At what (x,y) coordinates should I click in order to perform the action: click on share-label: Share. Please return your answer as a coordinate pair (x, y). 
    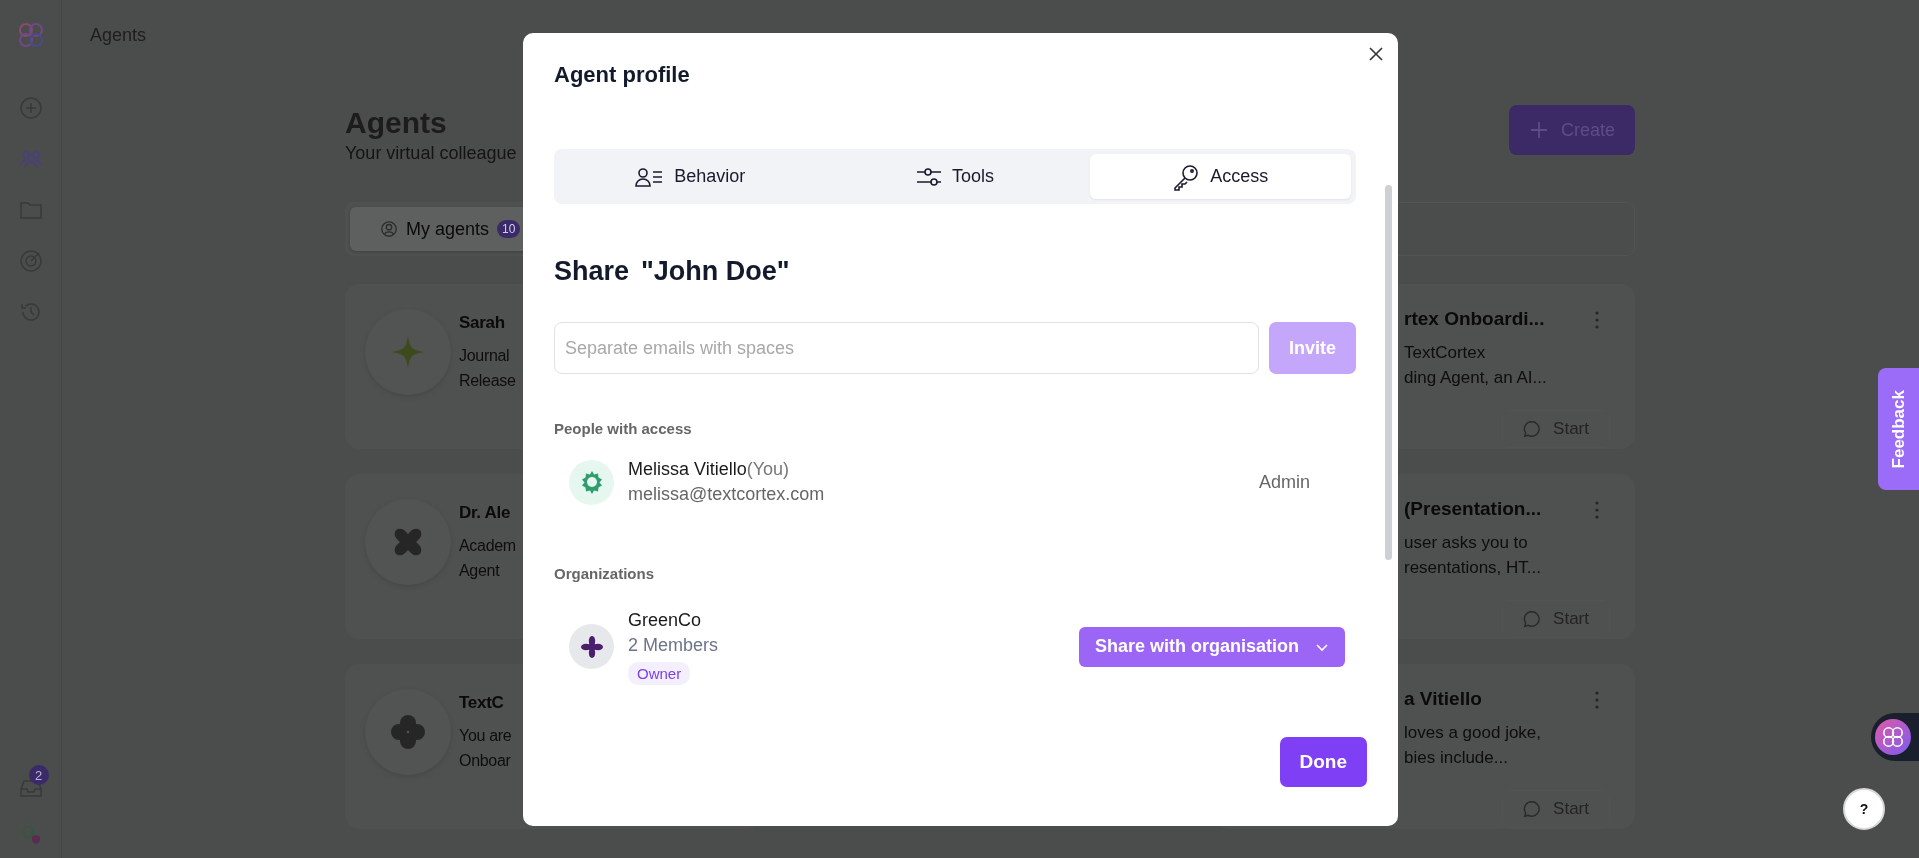
    Looking at the image, I should click on (592, 271).